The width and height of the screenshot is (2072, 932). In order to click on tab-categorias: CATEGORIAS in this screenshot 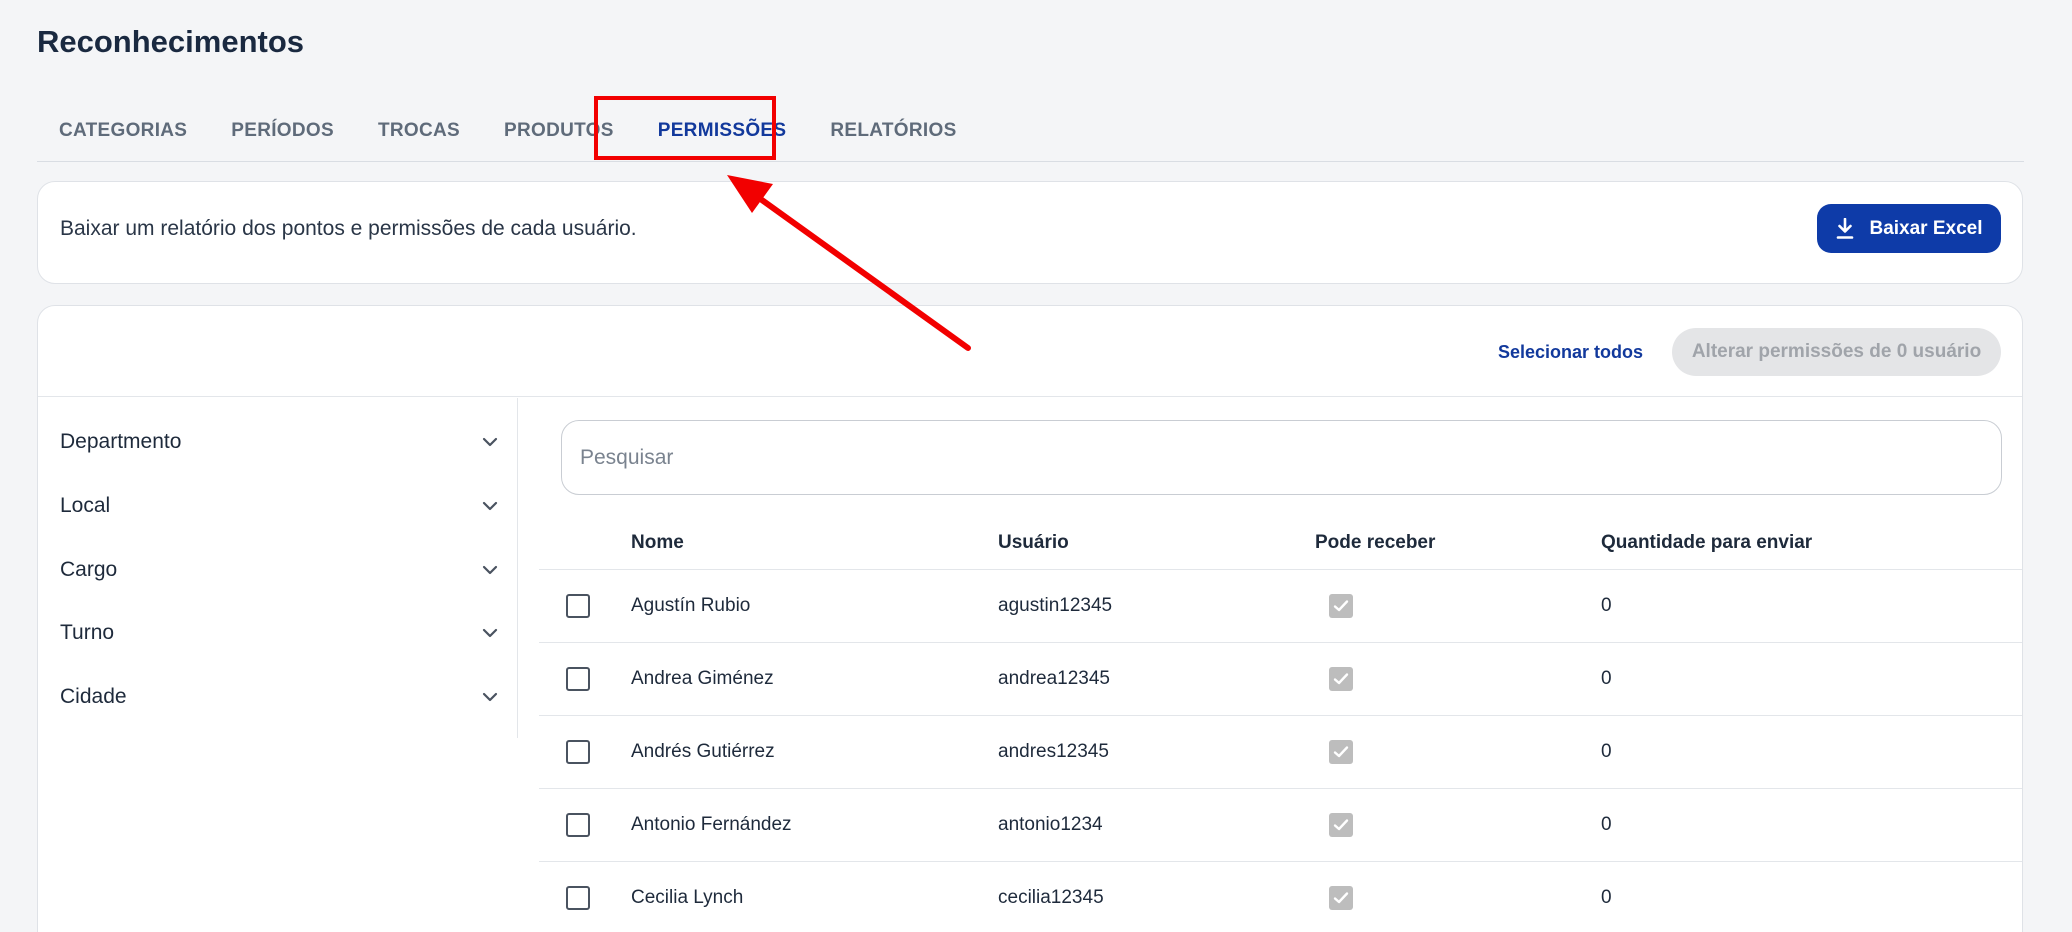, I will do `click(123, 130)`.